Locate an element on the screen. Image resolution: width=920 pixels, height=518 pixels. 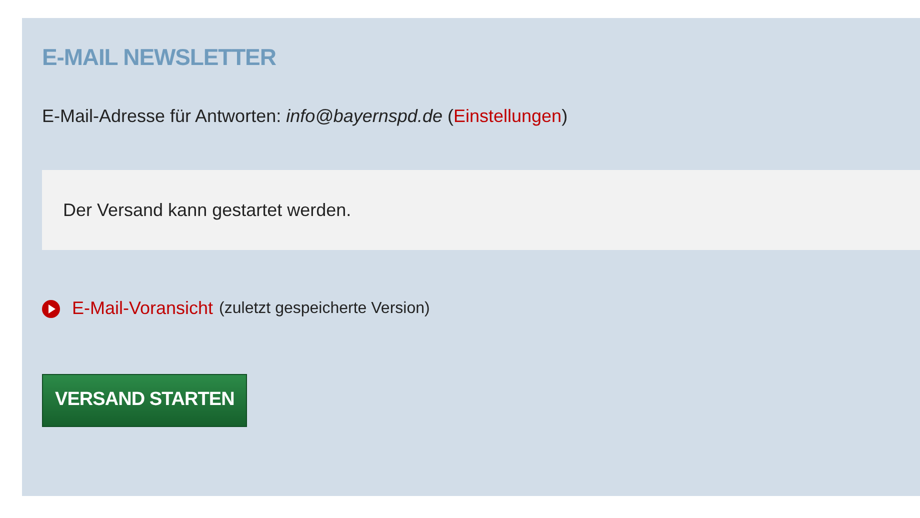
start-sending-button: VERSAND STARTEN is located at coordinates (145, 400).